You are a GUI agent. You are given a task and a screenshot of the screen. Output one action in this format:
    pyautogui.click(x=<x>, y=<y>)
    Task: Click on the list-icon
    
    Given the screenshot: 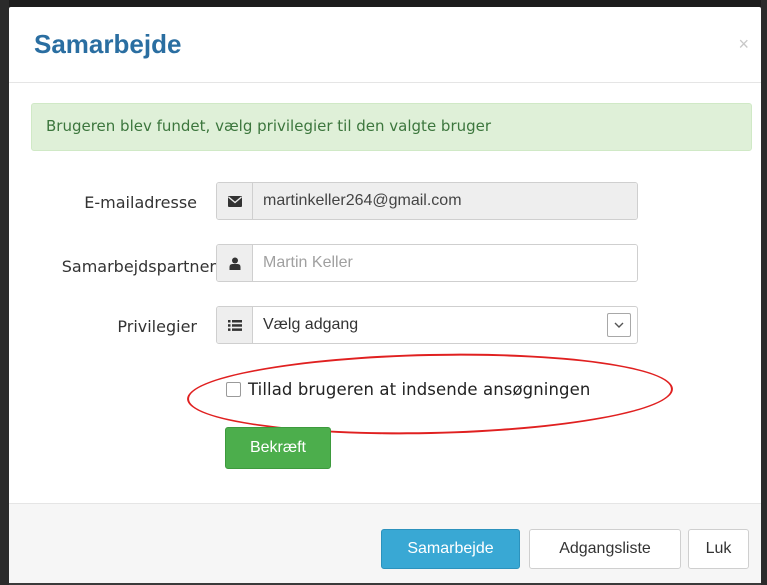 What is the action you would take?
    pyautogui.click(x=235, y=325)
    